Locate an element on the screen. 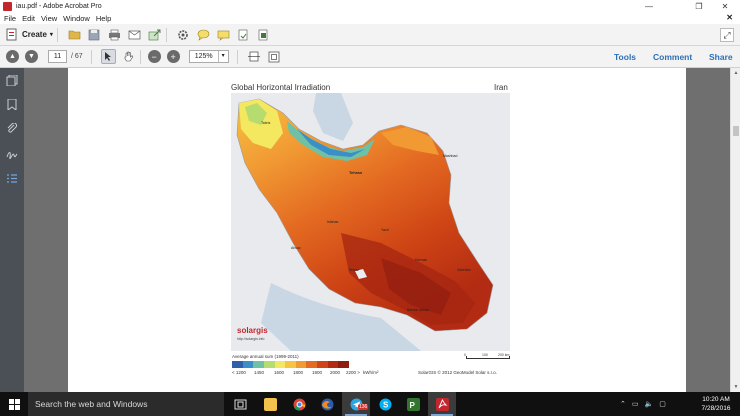  page-count: / 67 is located at coordinates (77, 56).